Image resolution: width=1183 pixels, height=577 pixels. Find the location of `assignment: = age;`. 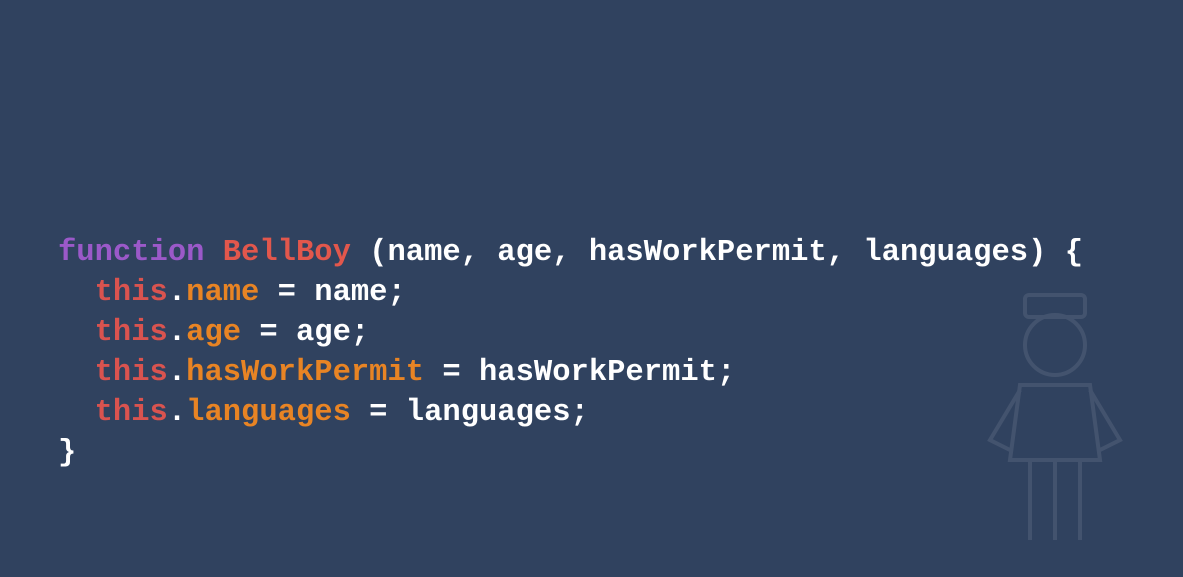

assignment: = age; is located at coordinates (305, 333).